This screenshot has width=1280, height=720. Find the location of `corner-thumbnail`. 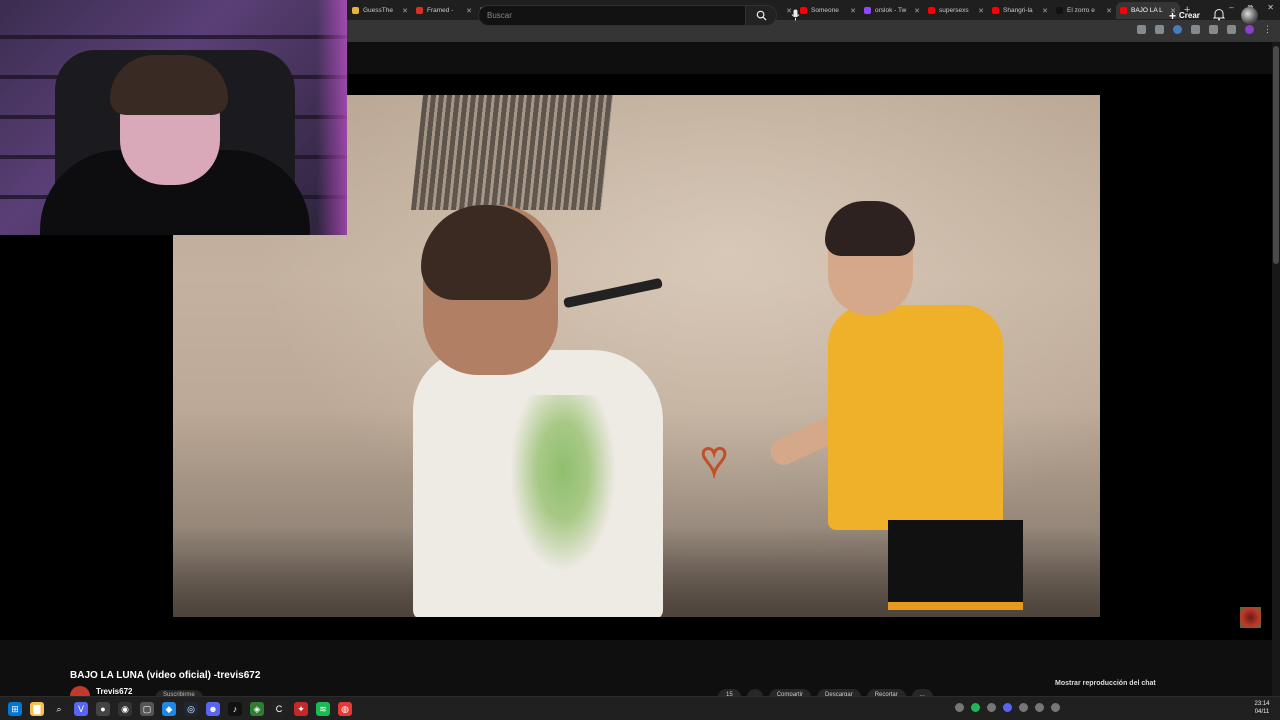

corner-thumbnail is located at coordinates (1250, 617).